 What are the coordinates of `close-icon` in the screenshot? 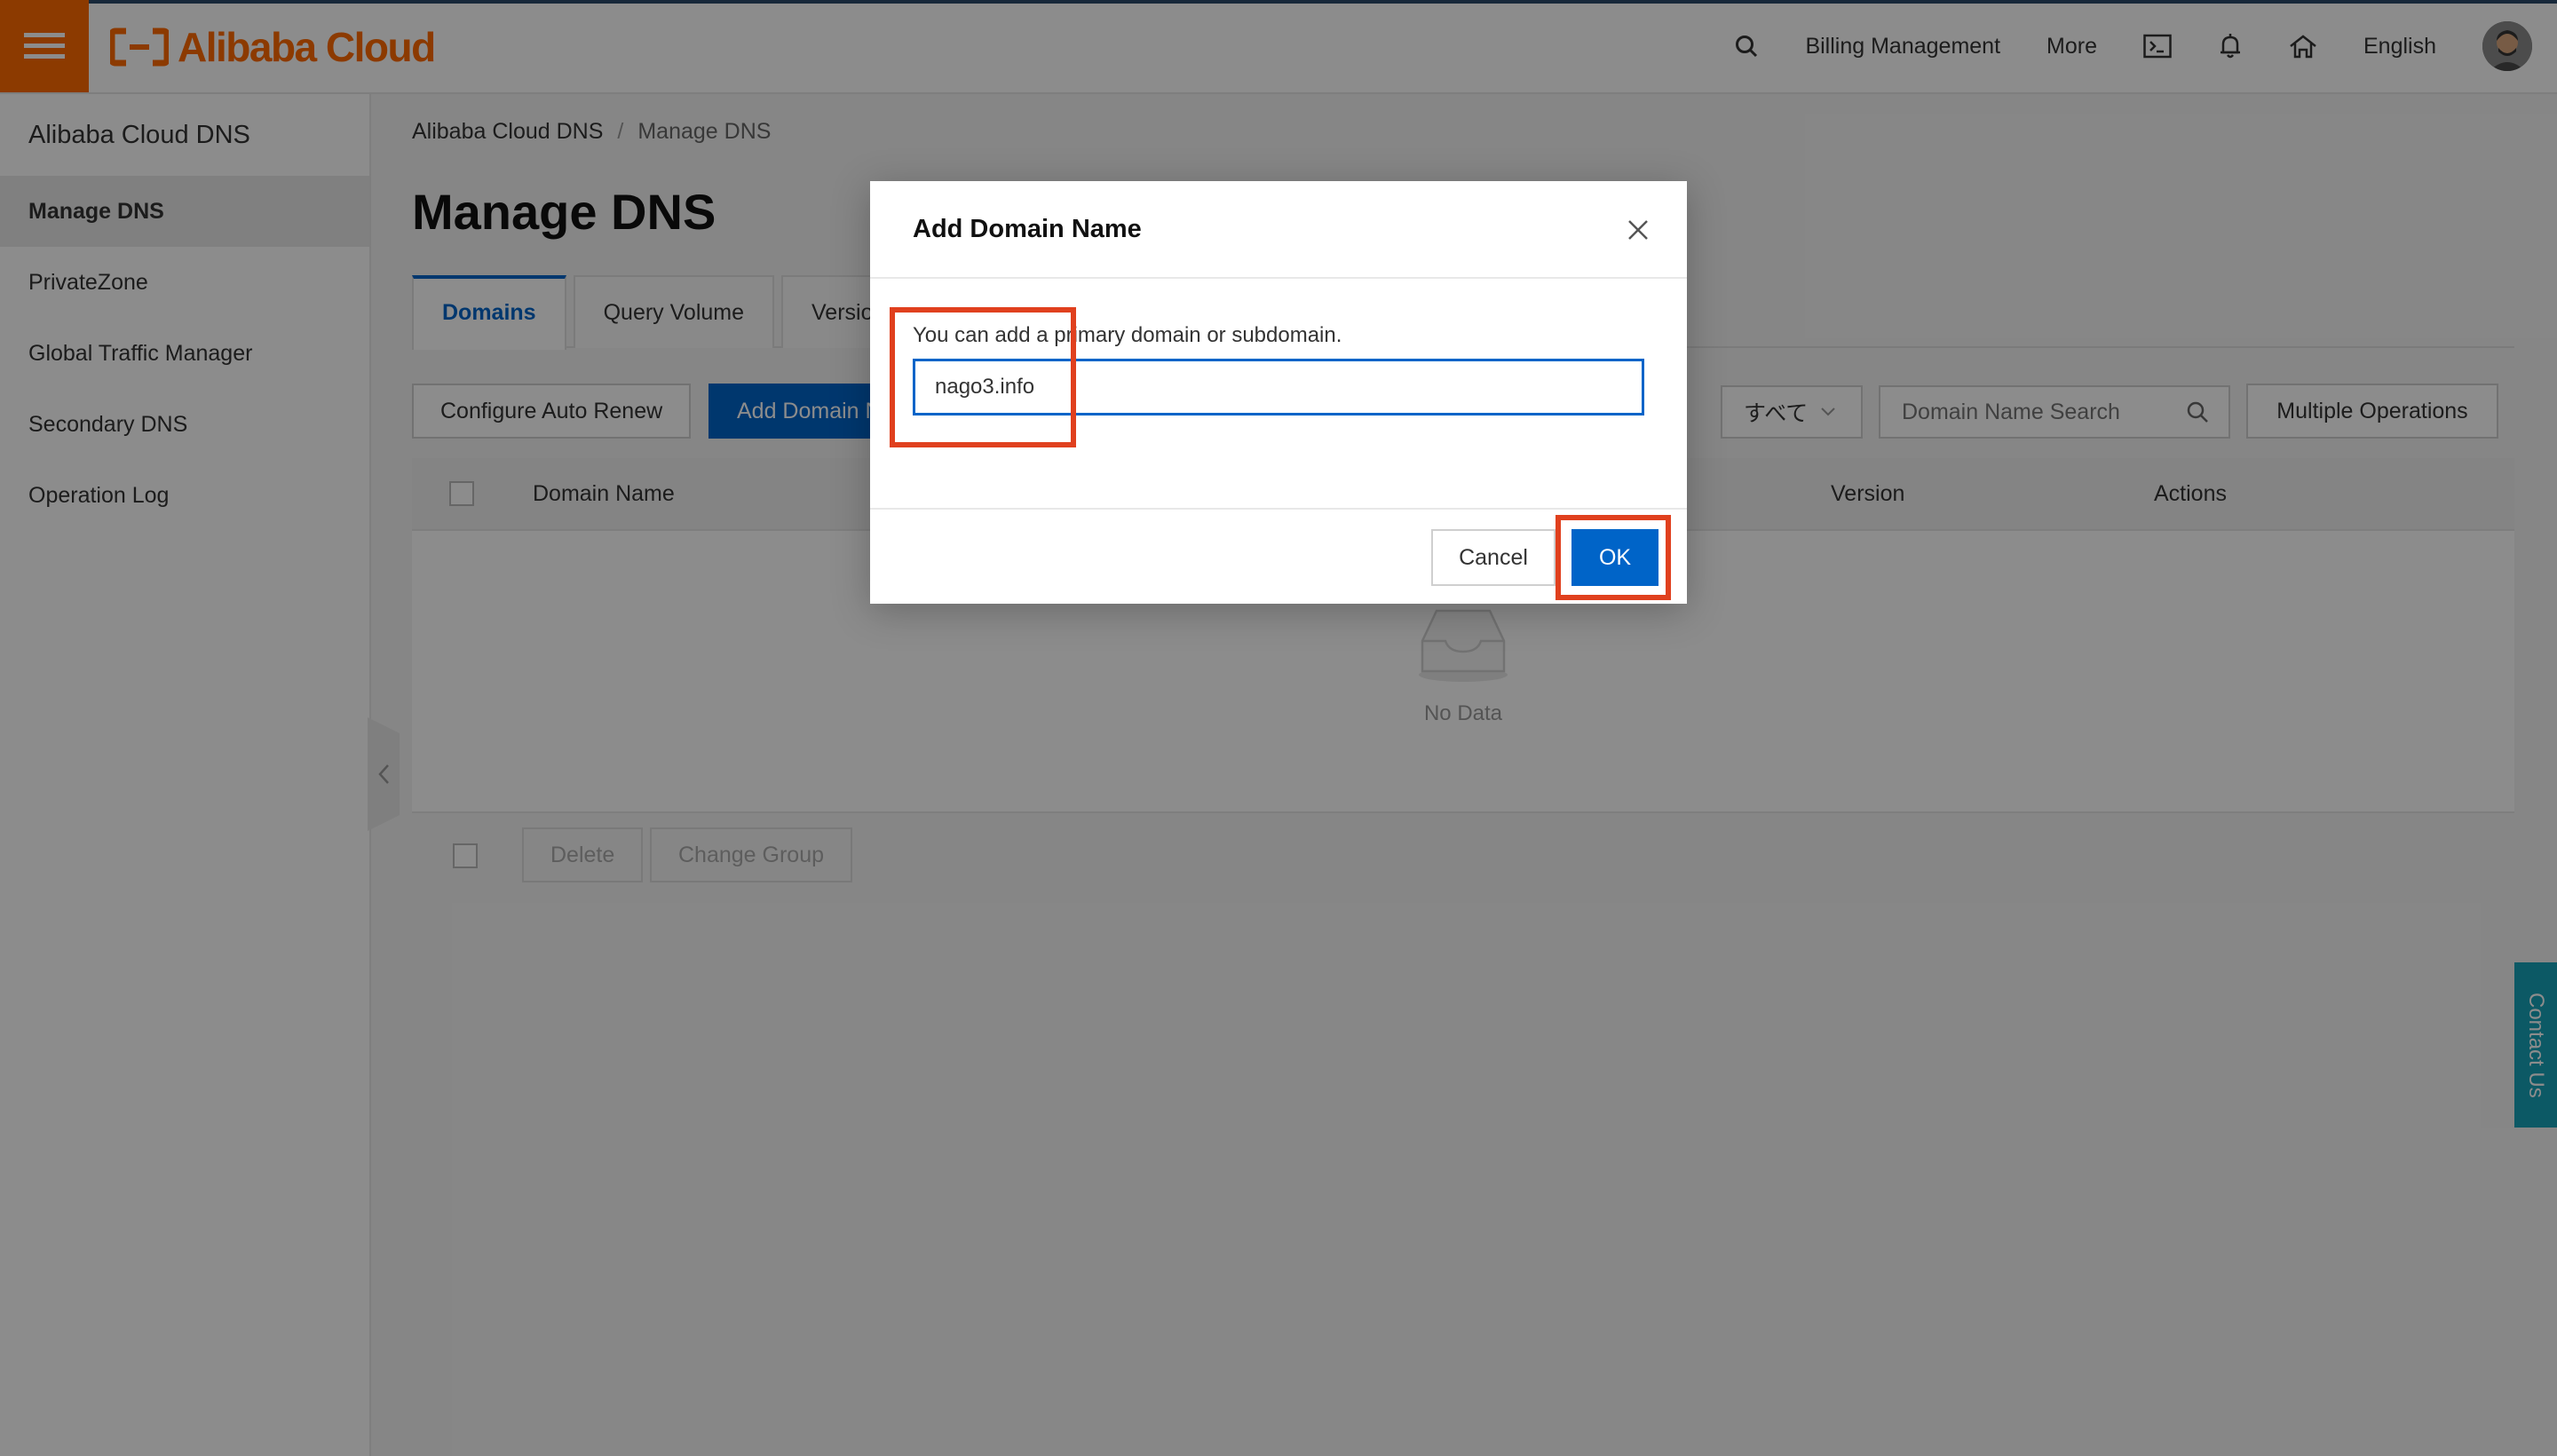 It's located at (1638, 230).